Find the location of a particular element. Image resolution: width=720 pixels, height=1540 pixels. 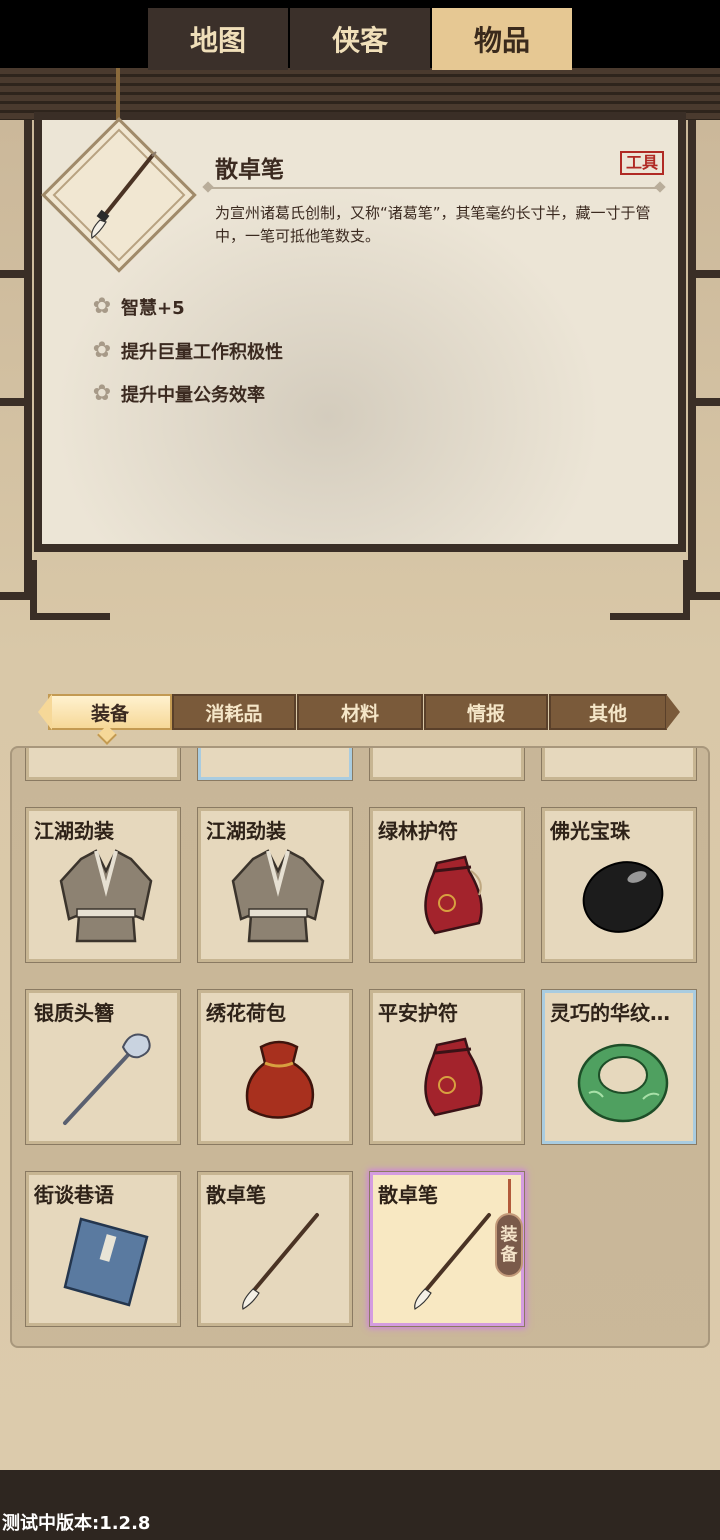

equip-button: 装备 is located at coordinates (509, 1245).